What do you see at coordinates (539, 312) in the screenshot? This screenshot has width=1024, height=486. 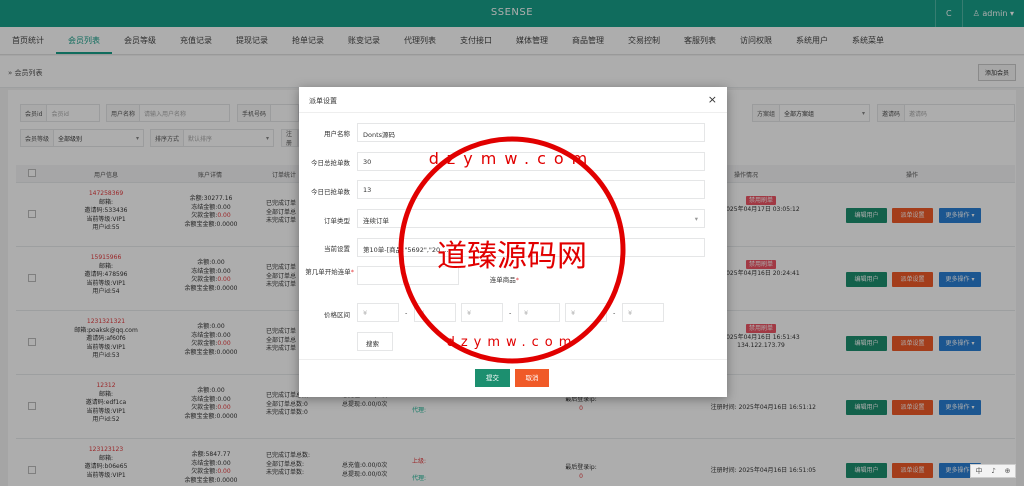 I see `price-max-2: ¥` at bounding box center [539, 312].